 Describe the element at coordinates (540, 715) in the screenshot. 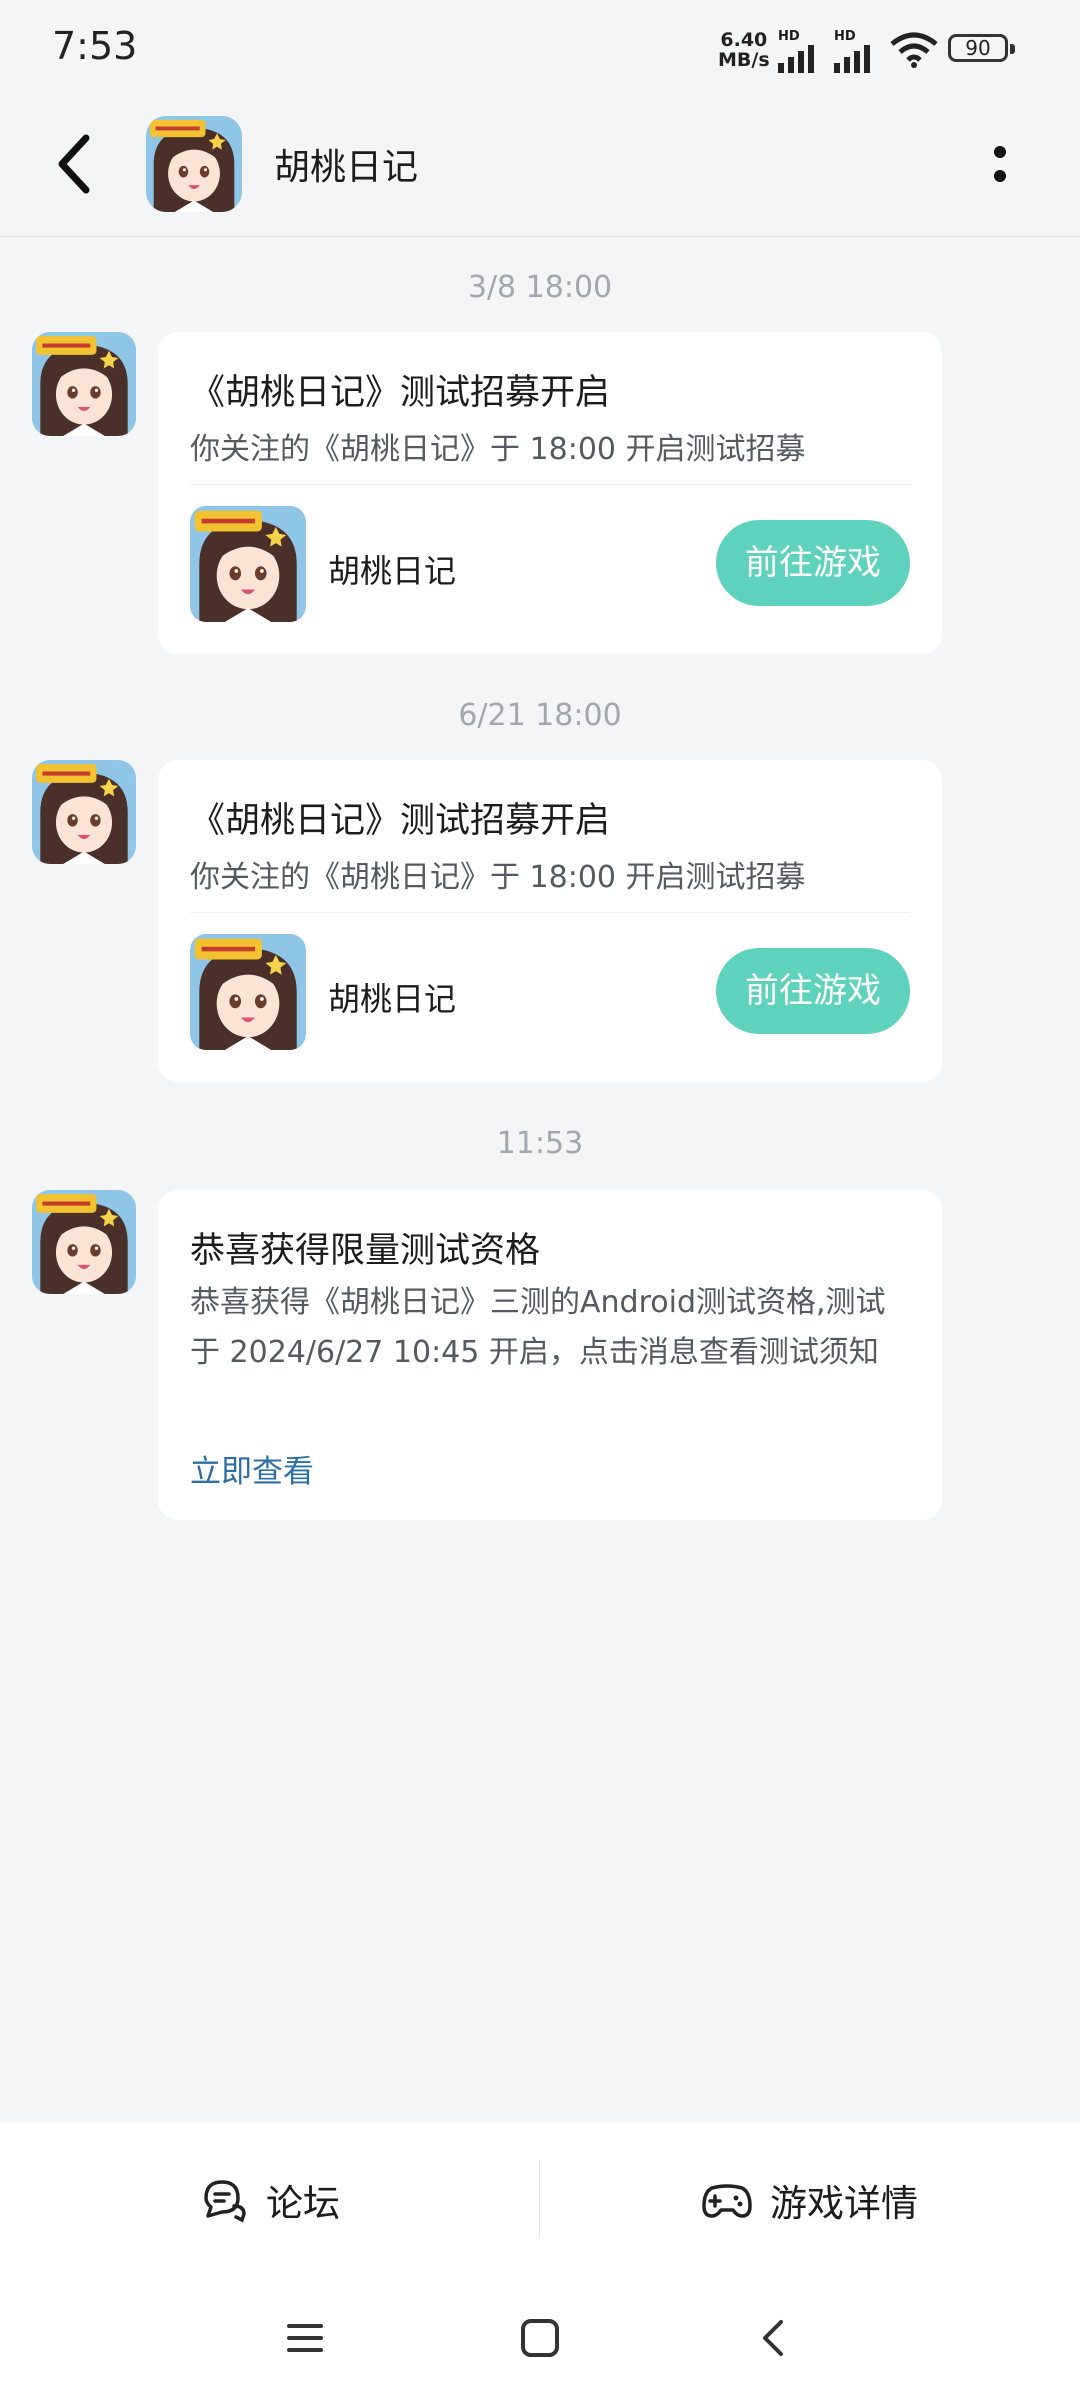

I see `message-timestamp: 6/21 18:00` at that location.